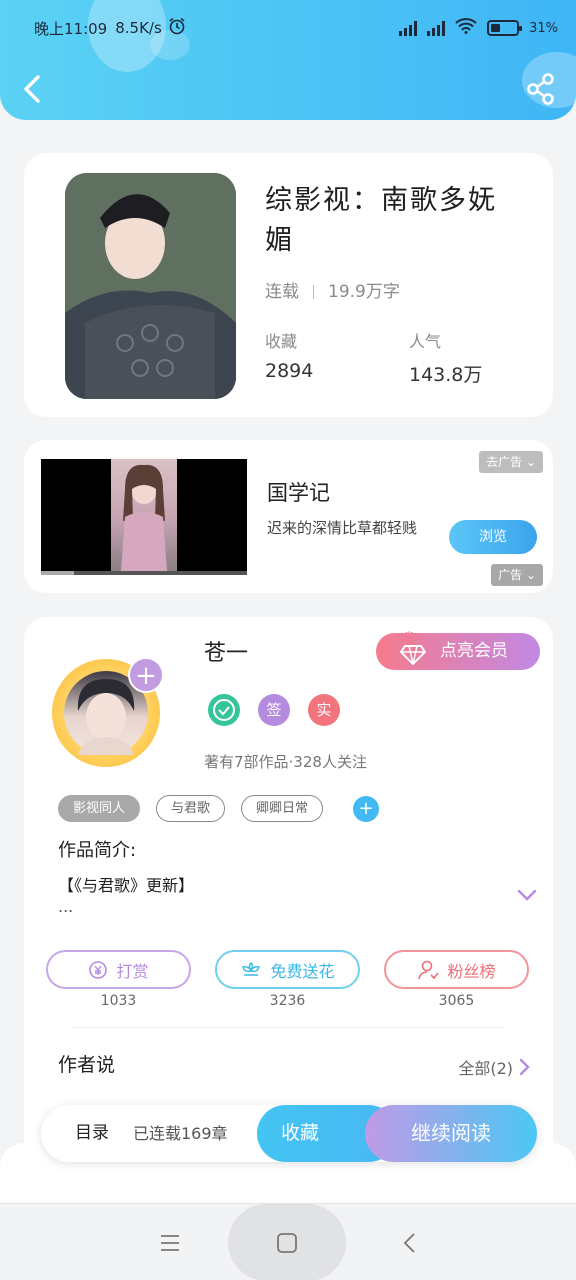  Describe the element at coordinates (97, 850) in the screenshot. I see `intro-label: 作品简介:` at that location.